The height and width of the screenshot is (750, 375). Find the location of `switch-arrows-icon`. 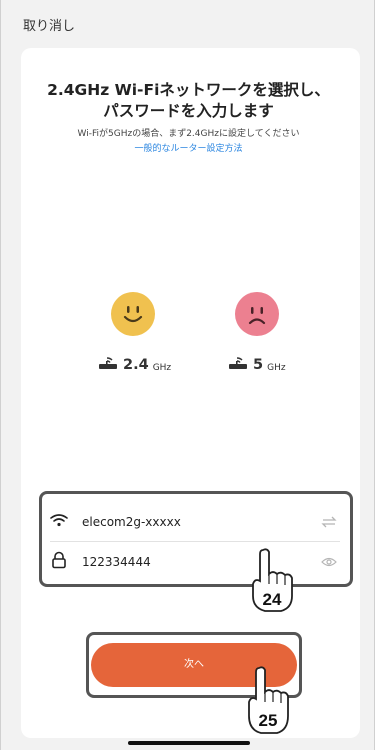

switch-arrows-icon is located at coordinates (329, 522).